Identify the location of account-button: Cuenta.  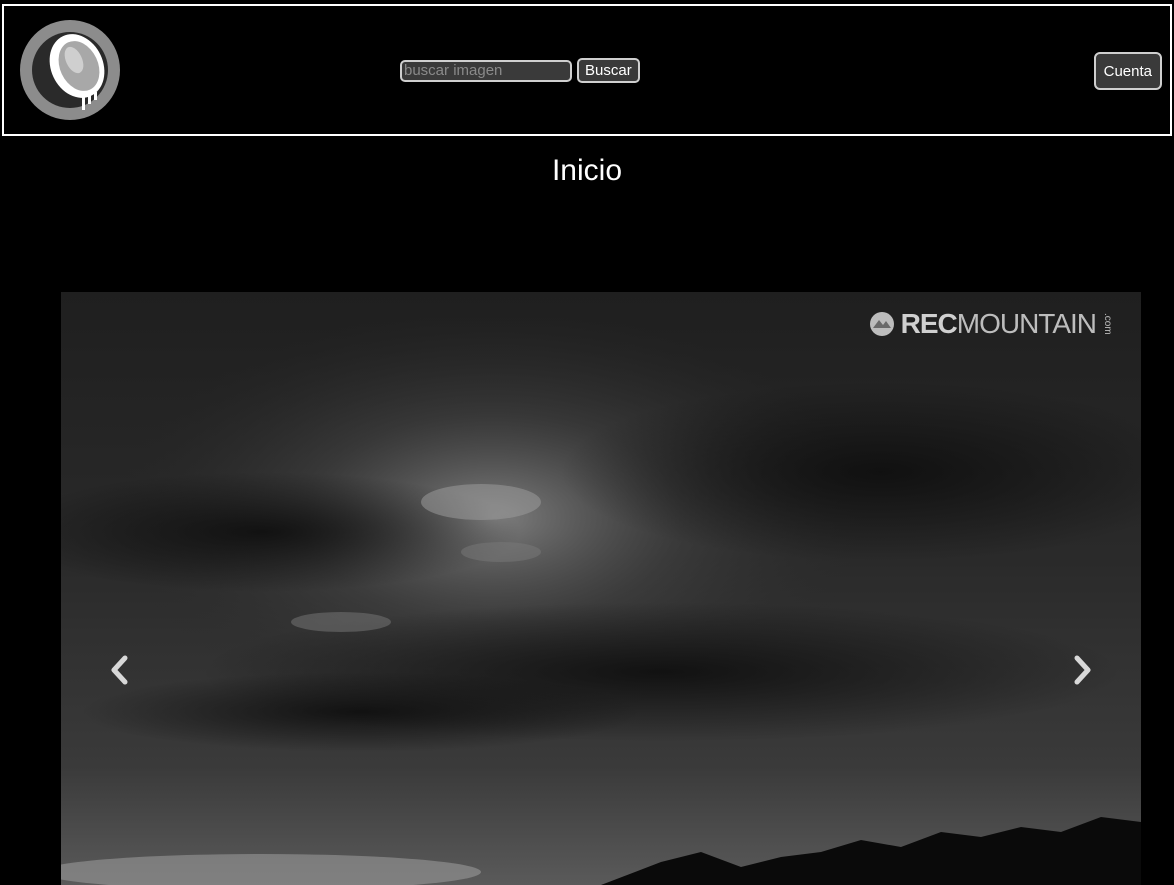
(1127, 71).